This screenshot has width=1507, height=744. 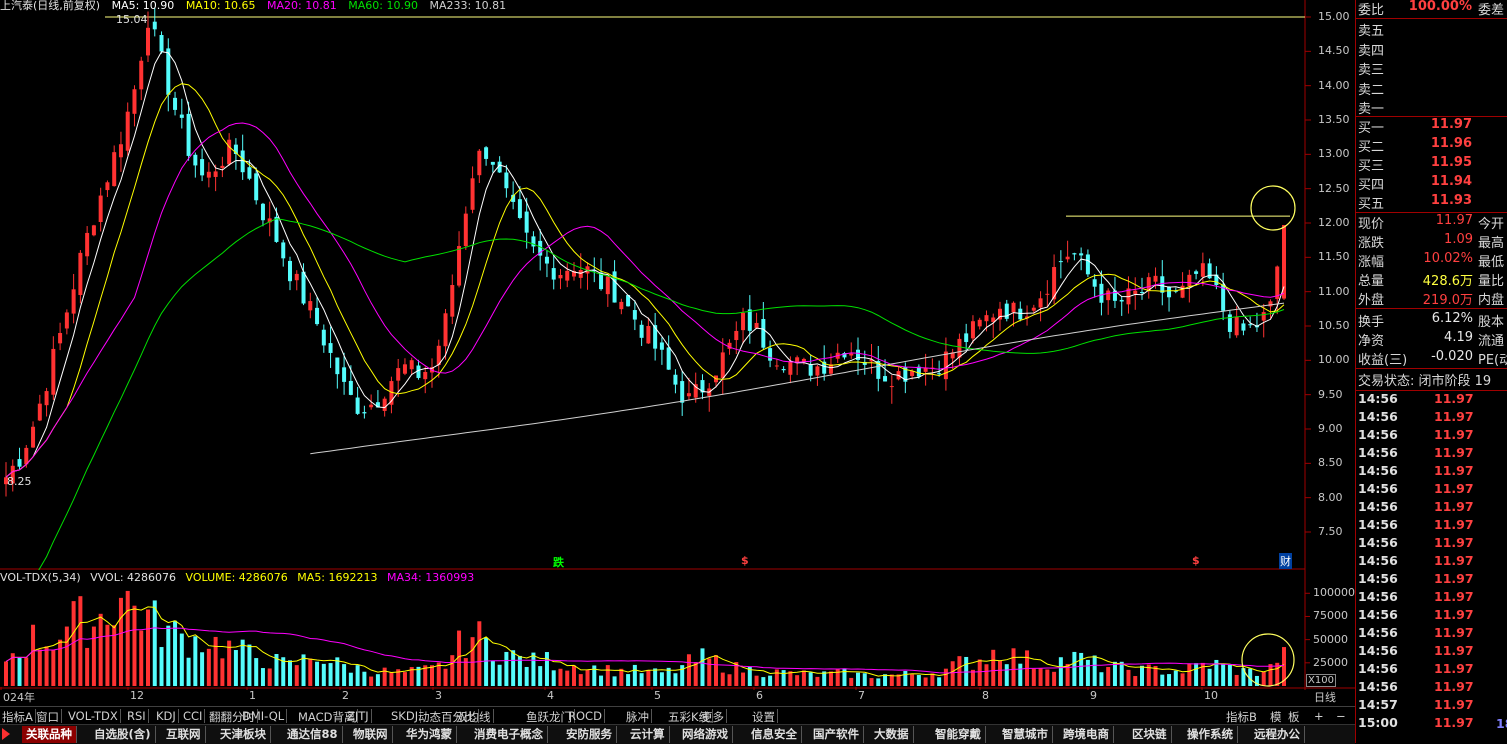 I want to click on sector-tab: 互联网, so click(x=184, y=734).